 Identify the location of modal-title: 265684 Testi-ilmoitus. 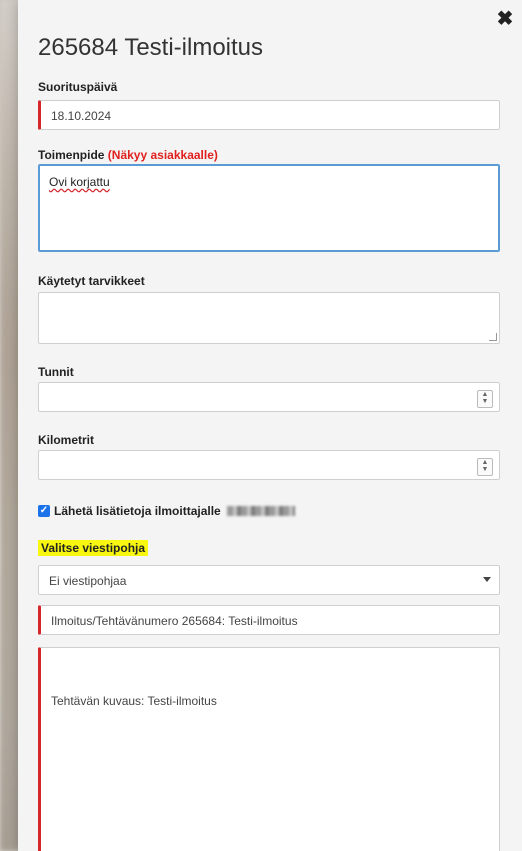
(151, 47).